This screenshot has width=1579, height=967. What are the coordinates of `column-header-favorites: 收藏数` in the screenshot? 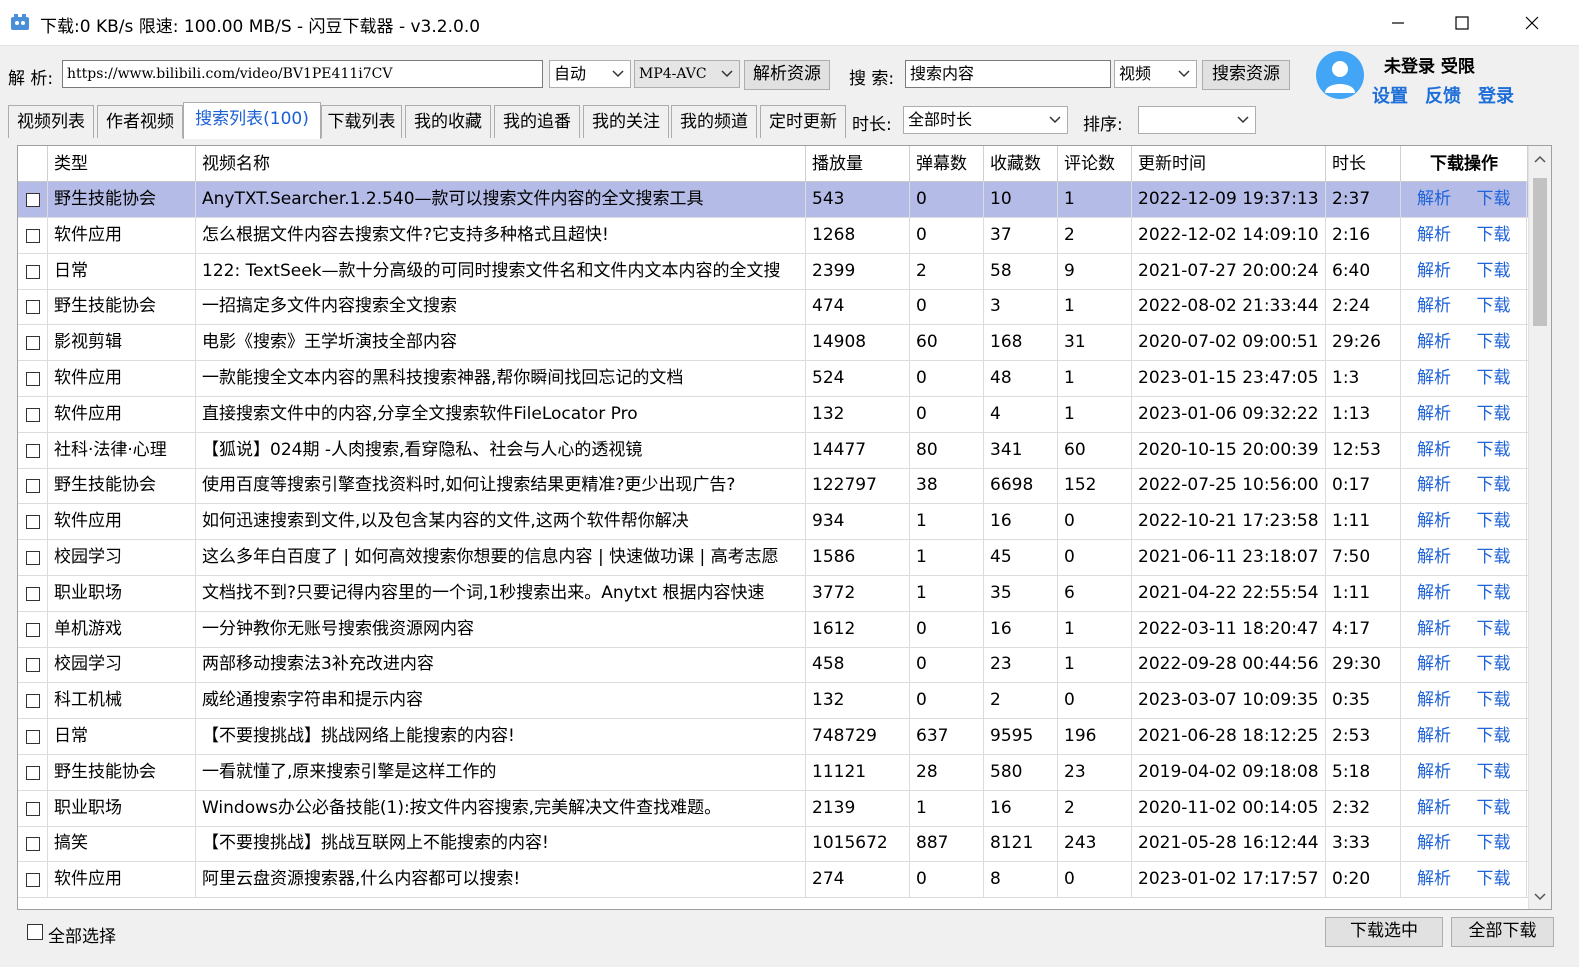 It's located at (1021, 164).